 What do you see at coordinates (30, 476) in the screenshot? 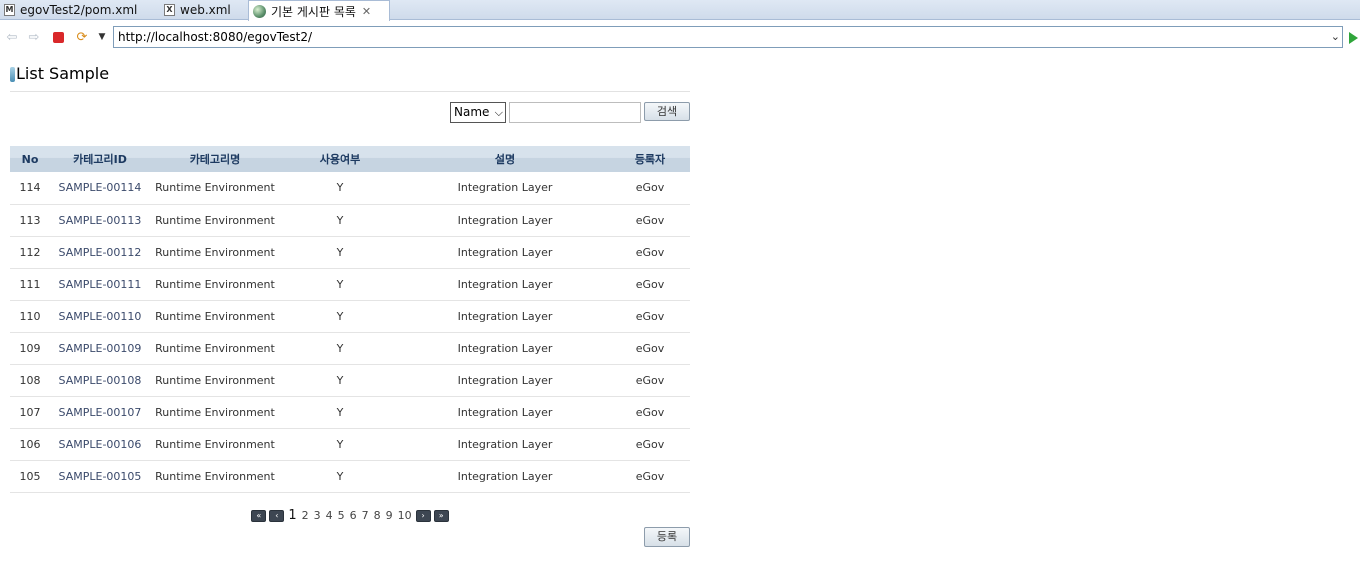
I see `cell-no: 105` at bounding box center [30, 476].